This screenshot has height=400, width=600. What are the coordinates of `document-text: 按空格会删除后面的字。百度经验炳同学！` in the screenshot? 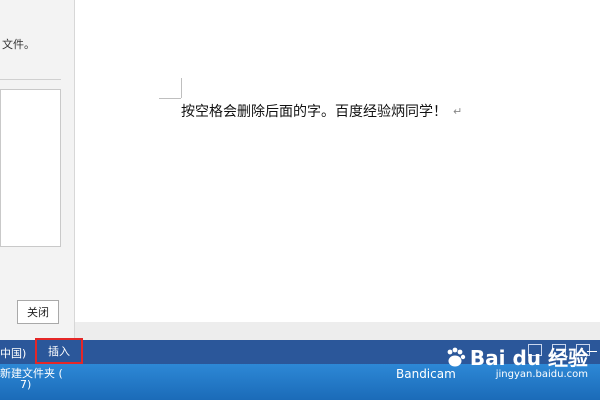 It's located at (314, 112).